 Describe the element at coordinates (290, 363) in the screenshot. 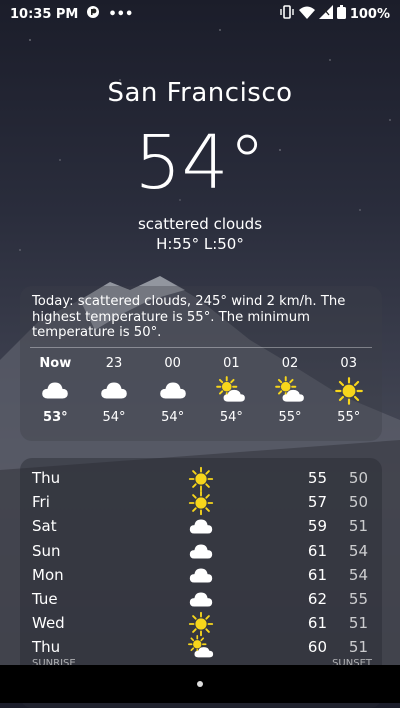

I see `hour-label: 02` at that location.